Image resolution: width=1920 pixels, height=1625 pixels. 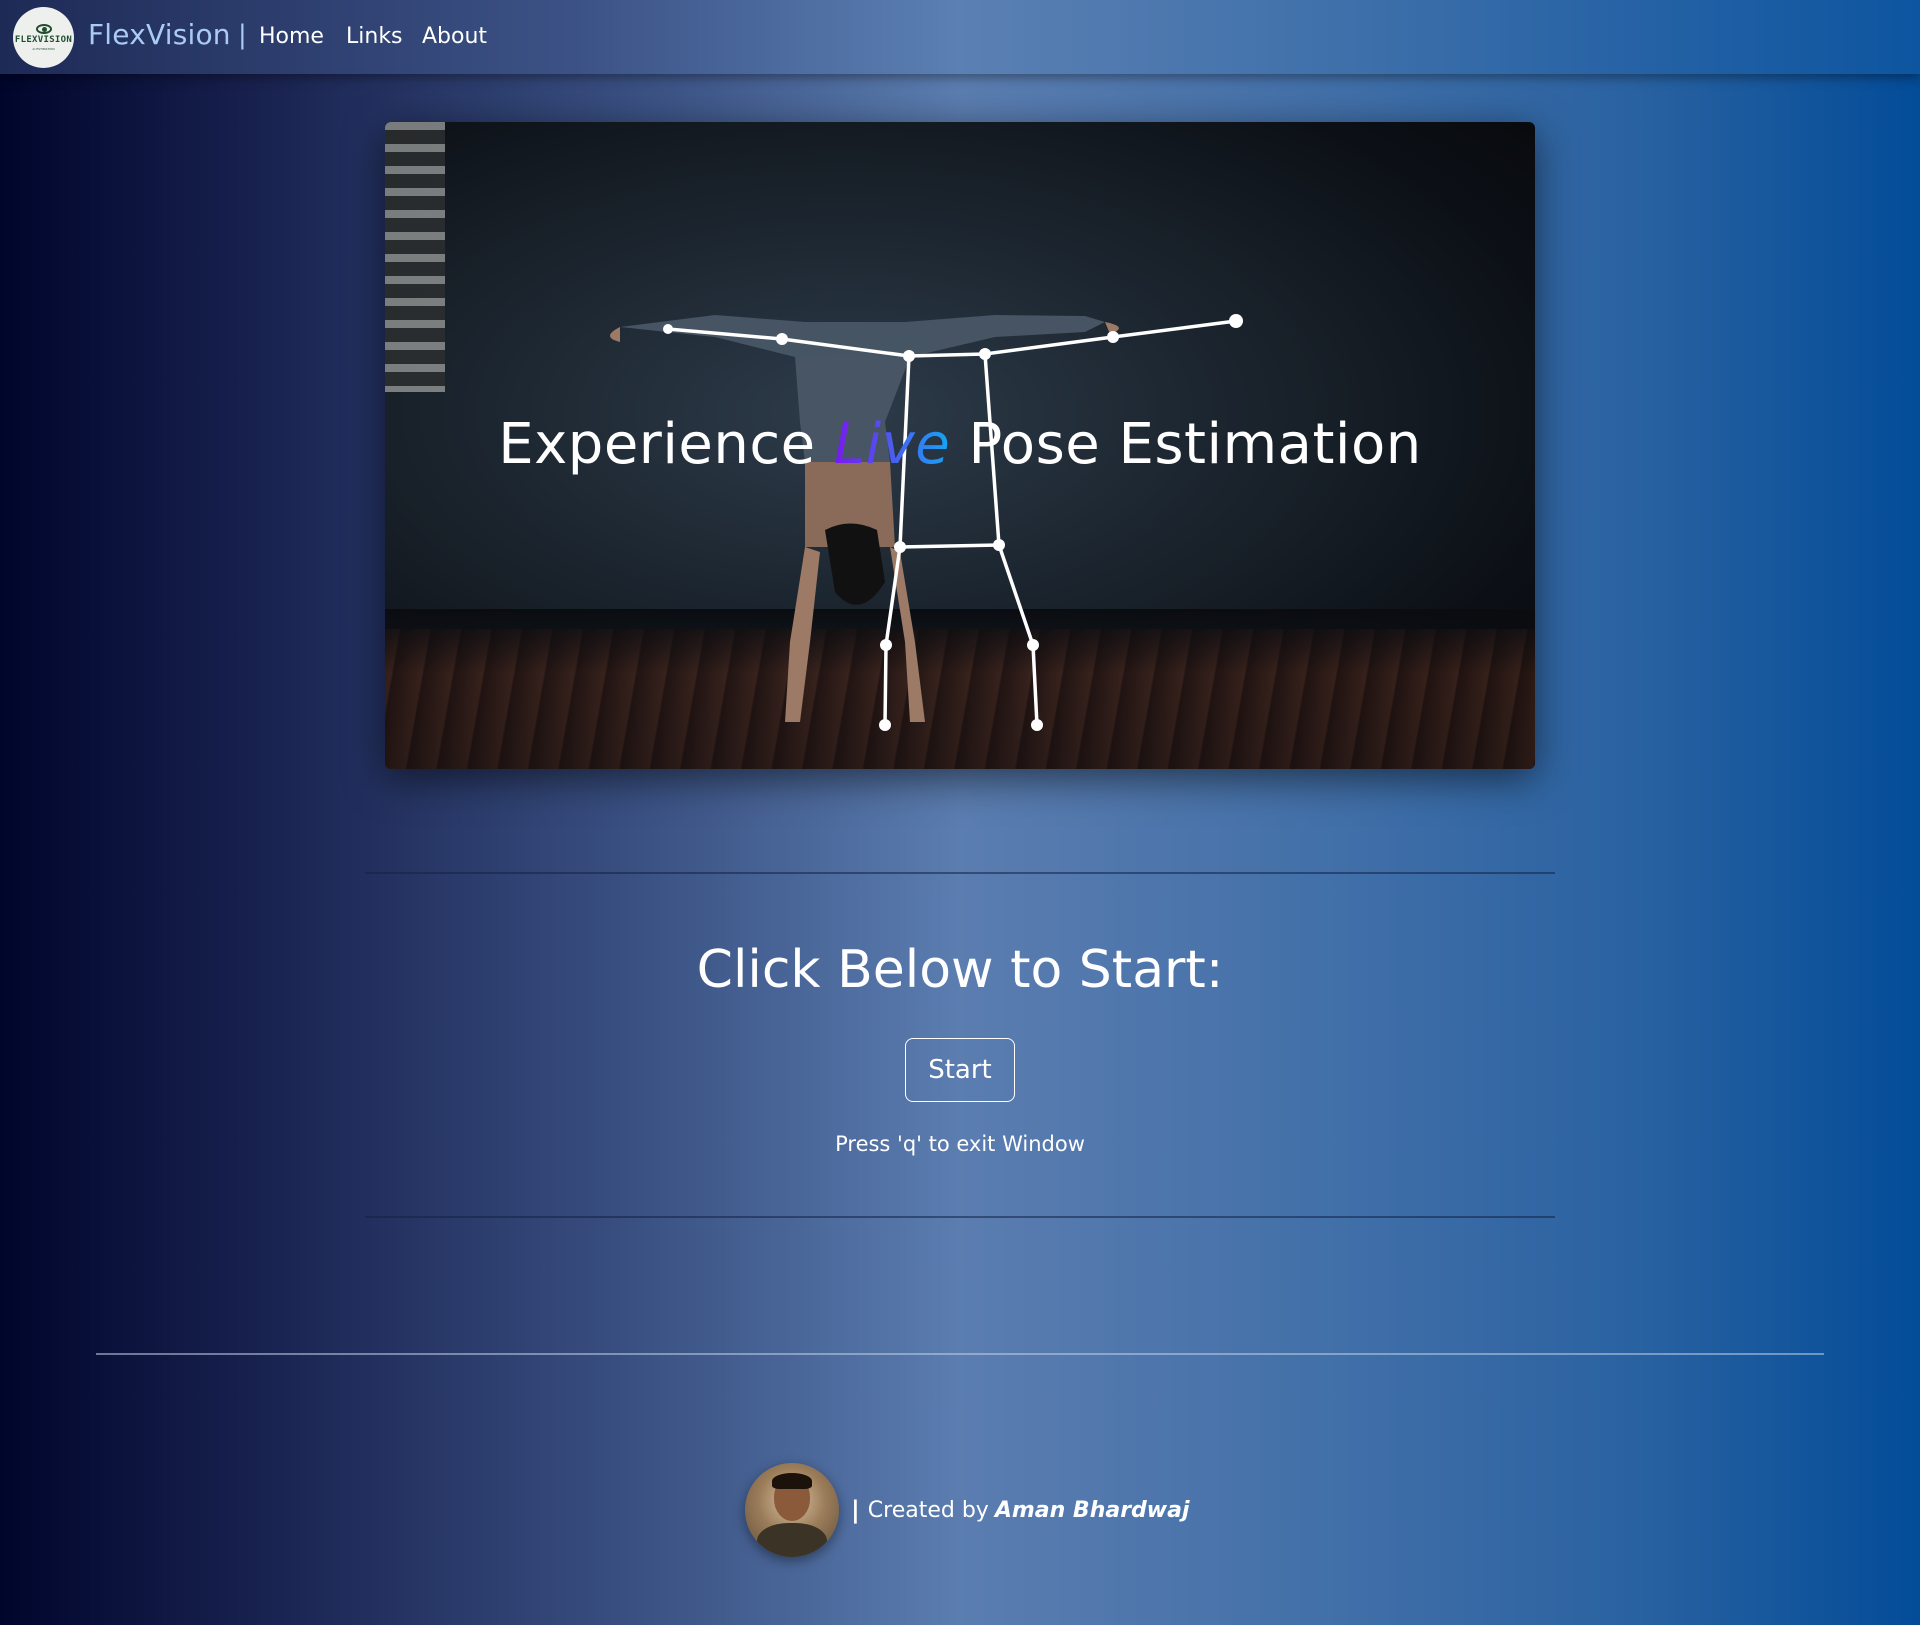 What do you see at coordinates (960, 1070) in the screenshot?
I see `start-button: Start` at bounding box center [960, 1070].